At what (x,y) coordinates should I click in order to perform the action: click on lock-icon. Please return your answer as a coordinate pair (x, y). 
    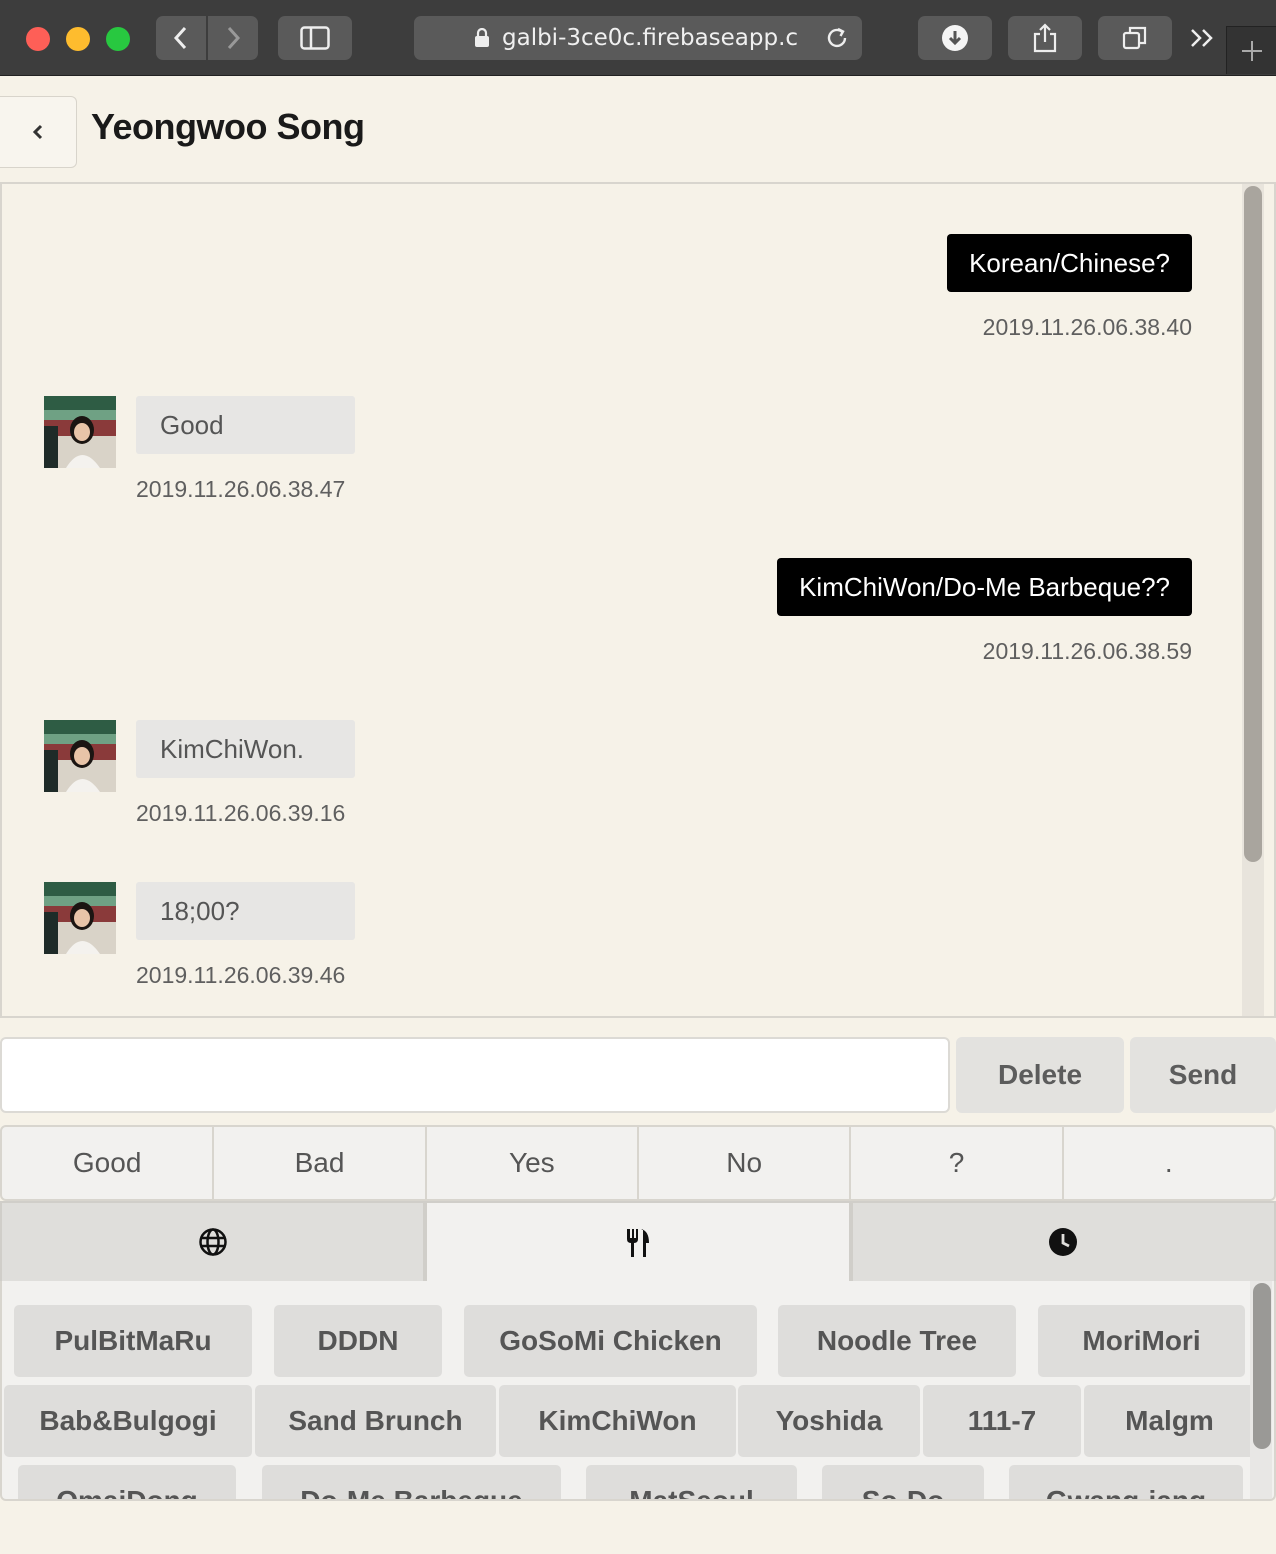
    Looking at the image, I should click on (482, 37).